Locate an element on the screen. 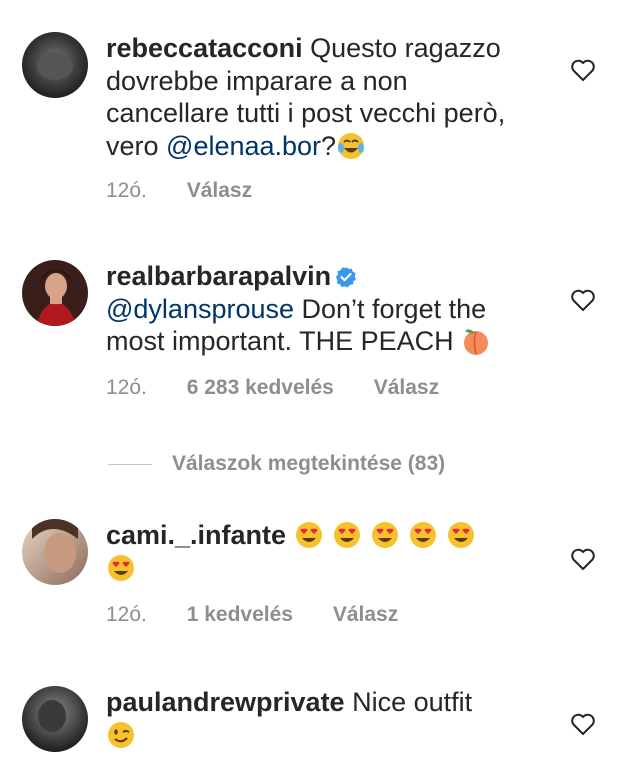 The height and width of the screenshot is (768, 636). mention-link: @dylansprouse is located at coordinates (200, 309).